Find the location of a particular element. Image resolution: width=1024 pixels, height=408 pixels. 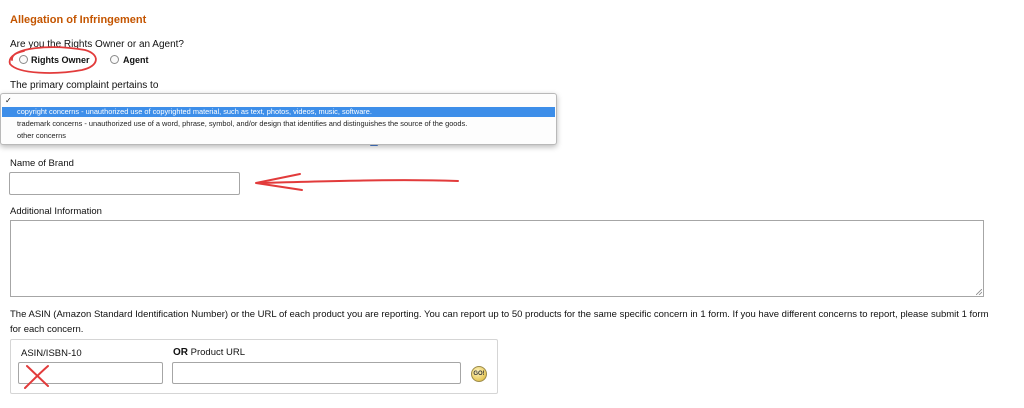

annotation-arrow is located at coordinates (360, 181).